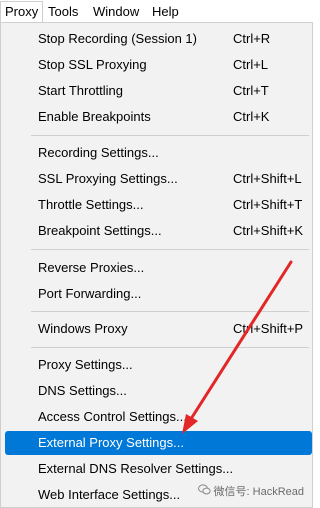 The width and height of the screenshot is (320, 508). What do you see at coordinates (258, 492) in the screenshot?
I see `watermark-text: 微信号: HackRead` at bounding box center [258, 492].